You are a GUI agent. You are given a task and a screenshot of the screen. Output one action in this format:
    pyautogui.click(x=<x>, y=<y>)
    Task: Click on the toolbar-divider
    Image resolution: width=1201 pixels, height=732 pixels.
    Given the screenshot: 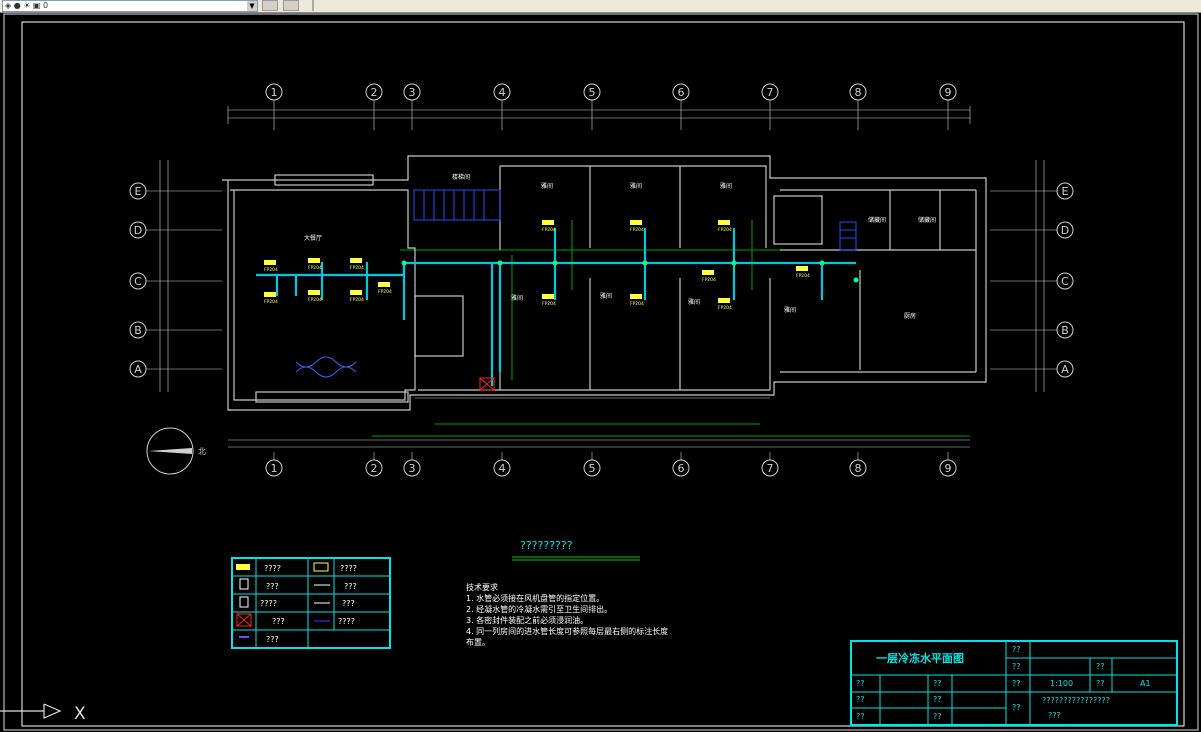 What is the action you would take?
    pyautogui.click(x=313, y=5)
    